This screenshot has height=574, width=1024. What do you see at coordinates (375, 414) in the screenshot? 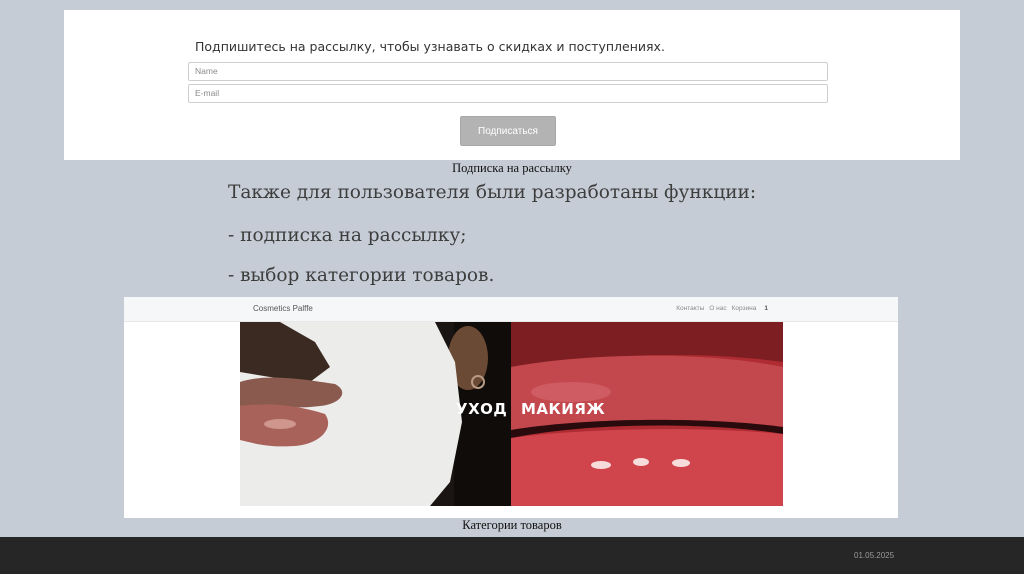
I see `category-tile-care: УХОД` at bounding box center [375, 414].